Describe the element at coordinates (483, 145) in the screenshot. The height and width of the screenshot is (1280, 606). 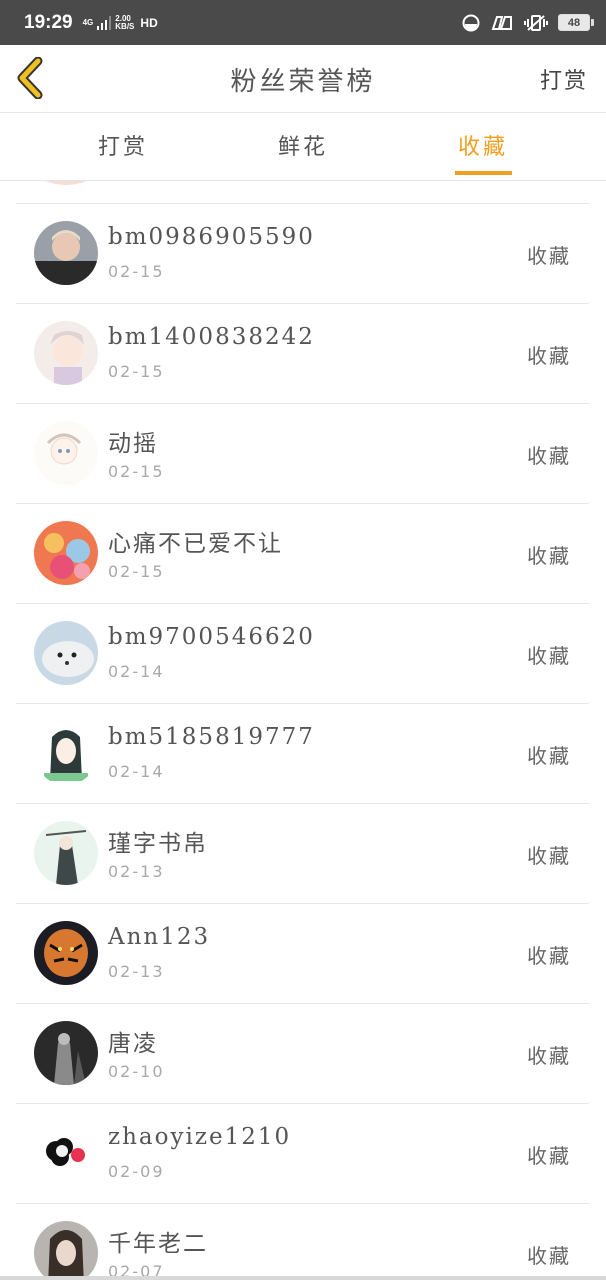
I see `tab-favorites: 收藏` at that location.